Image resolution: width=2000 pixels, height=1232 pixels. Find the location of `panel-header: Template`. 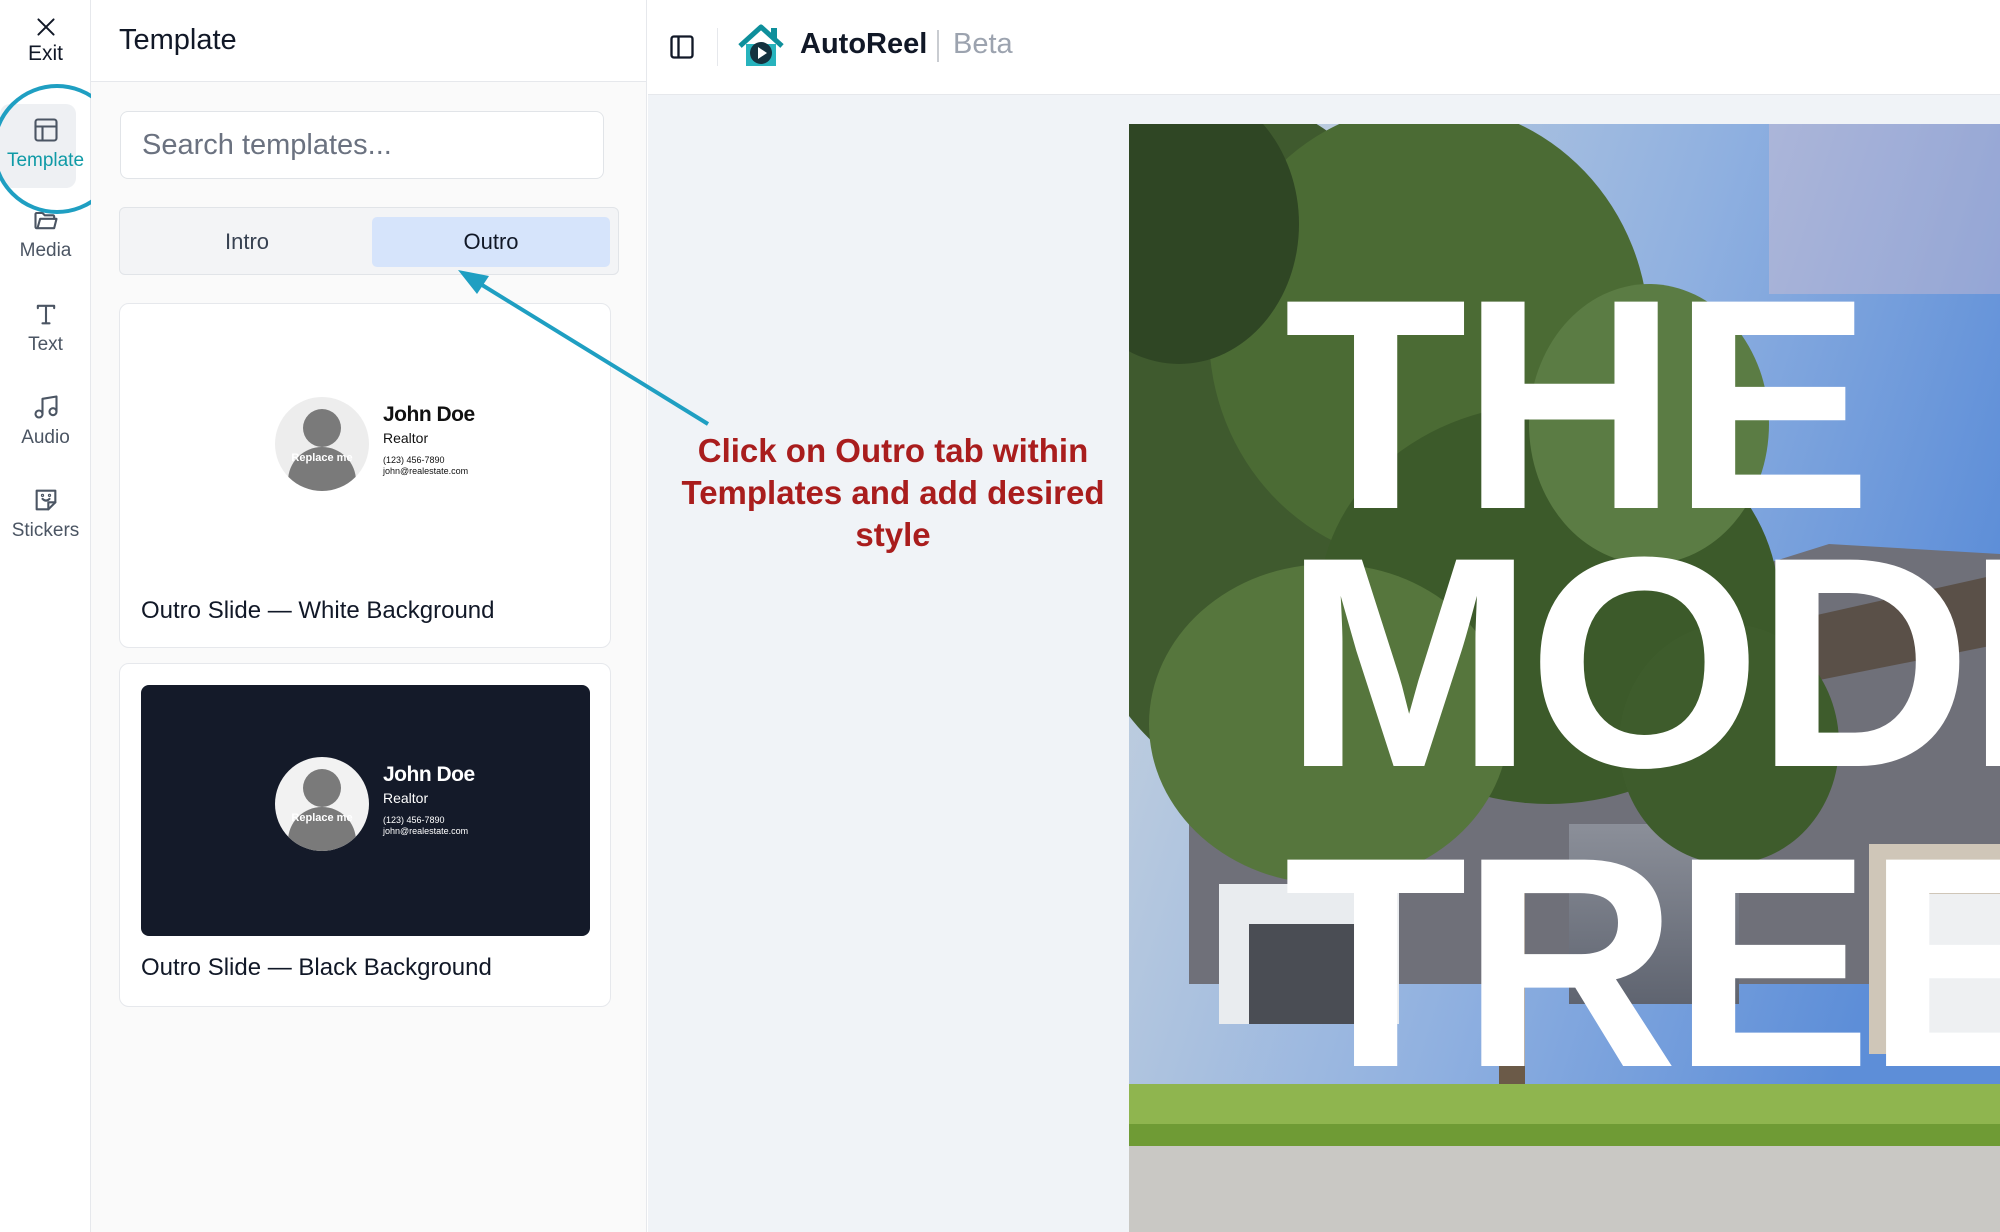

panel-header: Template is located at coordinates (368, 41).